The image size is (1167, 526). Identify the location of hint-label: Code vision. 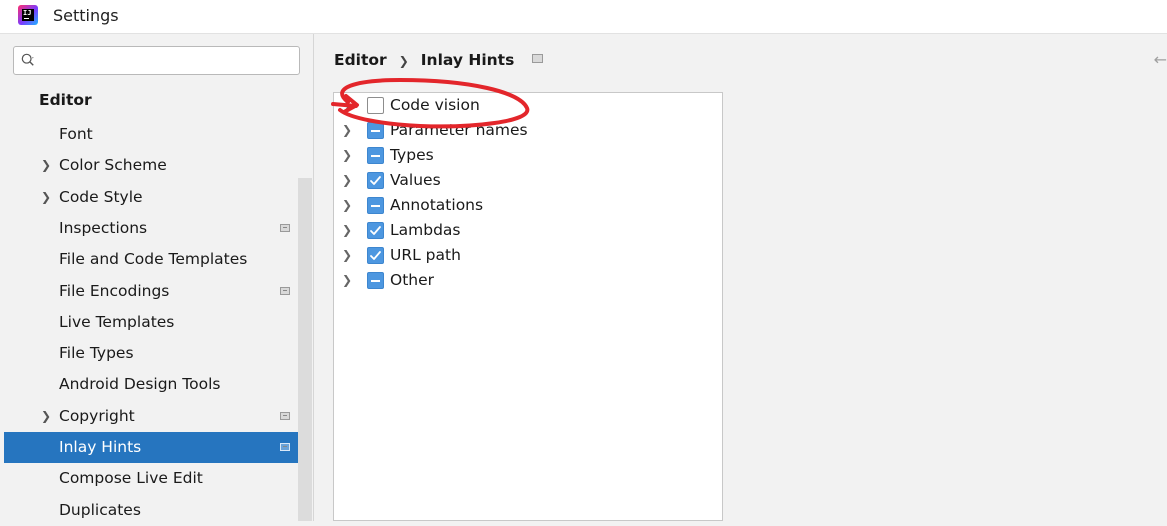
(435, 105).